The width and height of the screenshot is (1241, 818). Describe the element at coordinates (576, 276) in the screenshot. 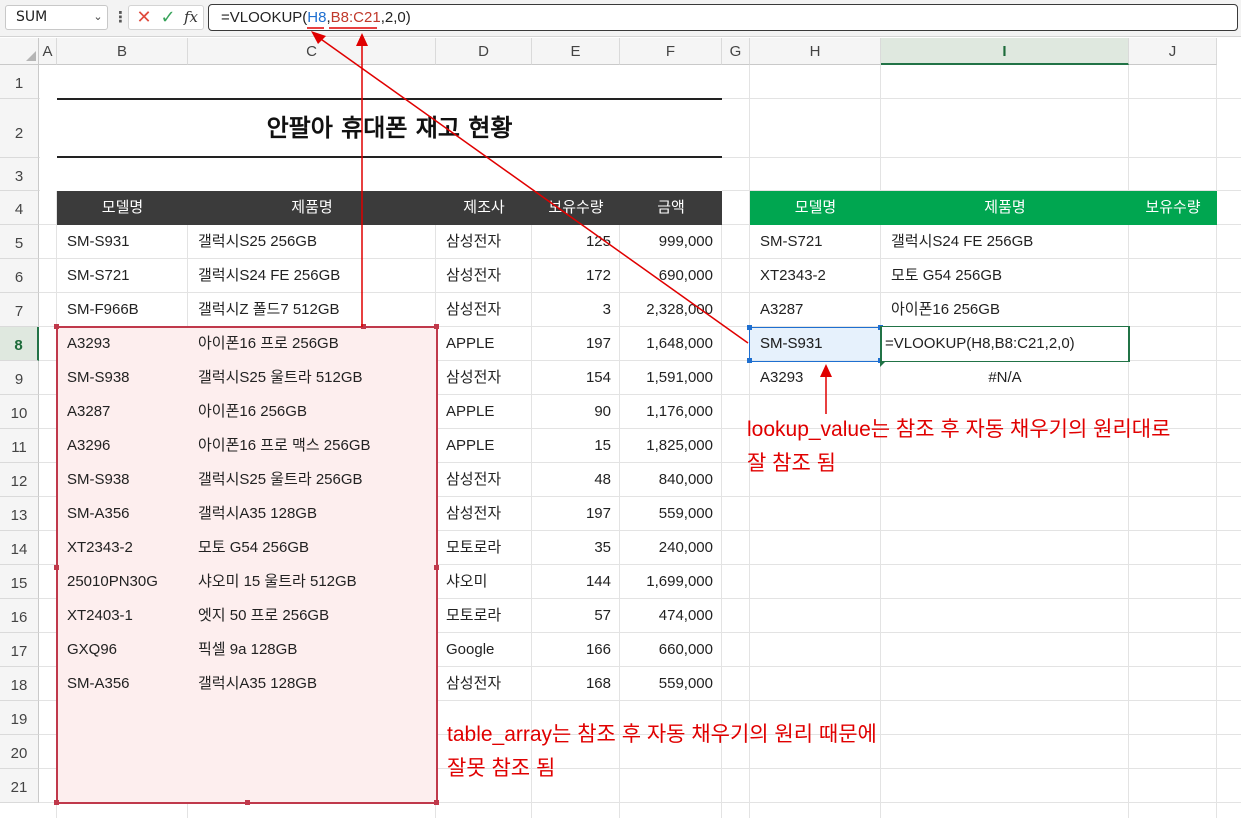

I see `table1-cell: 172` at that location.